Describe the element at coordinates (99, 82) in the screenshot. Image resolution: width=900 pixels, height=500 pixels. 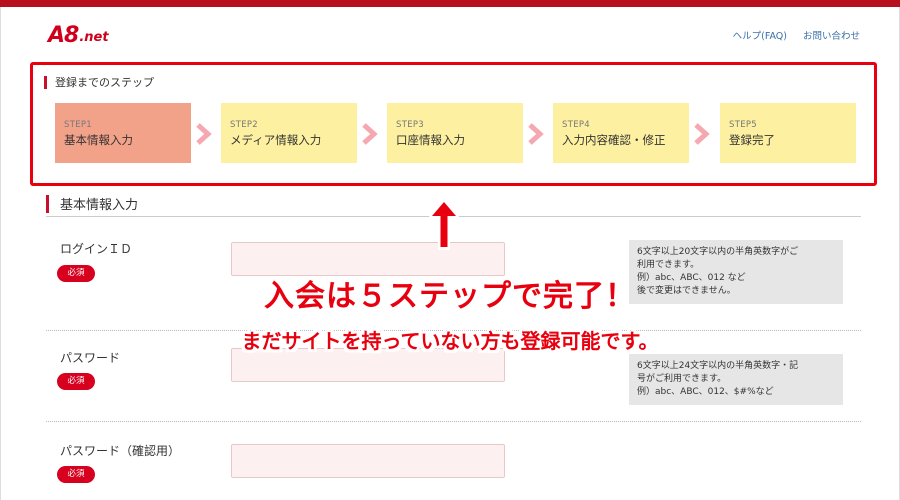
I see `steps-title: 登録までのステップ` at that location.